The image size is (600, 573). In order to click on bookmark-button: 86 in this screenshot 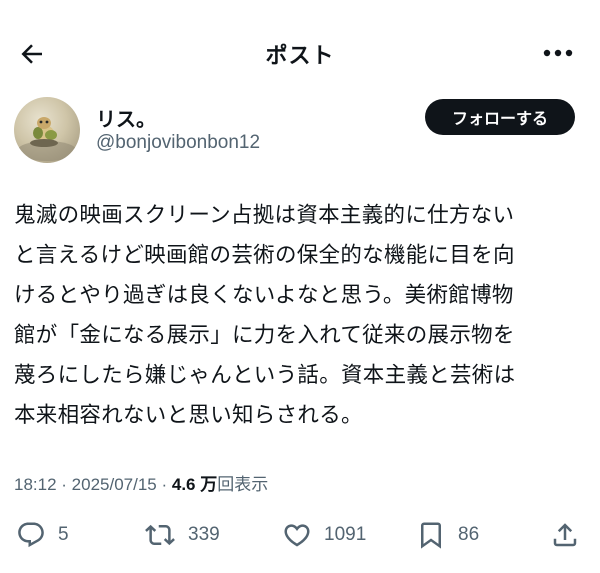, I will do `click(447, 535)`.